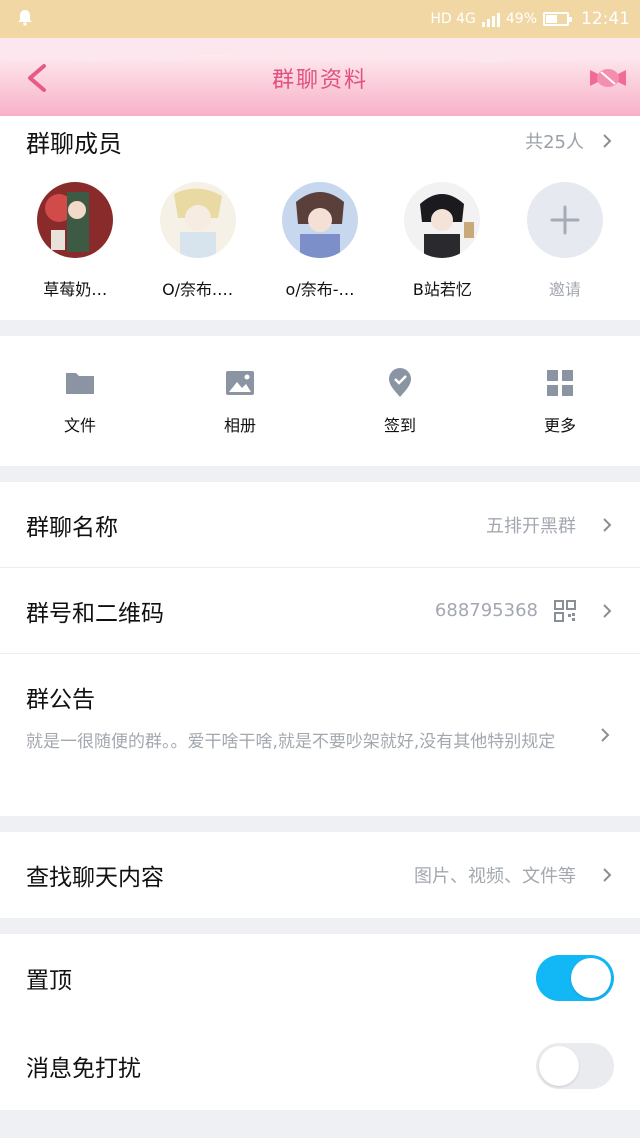 The height and width of the screenshot is (1138, 640). Describe the element at coordinates (320, 525) in the screenshot. I see `group-name-row: 群聊名称 五排开黑群` at that location.